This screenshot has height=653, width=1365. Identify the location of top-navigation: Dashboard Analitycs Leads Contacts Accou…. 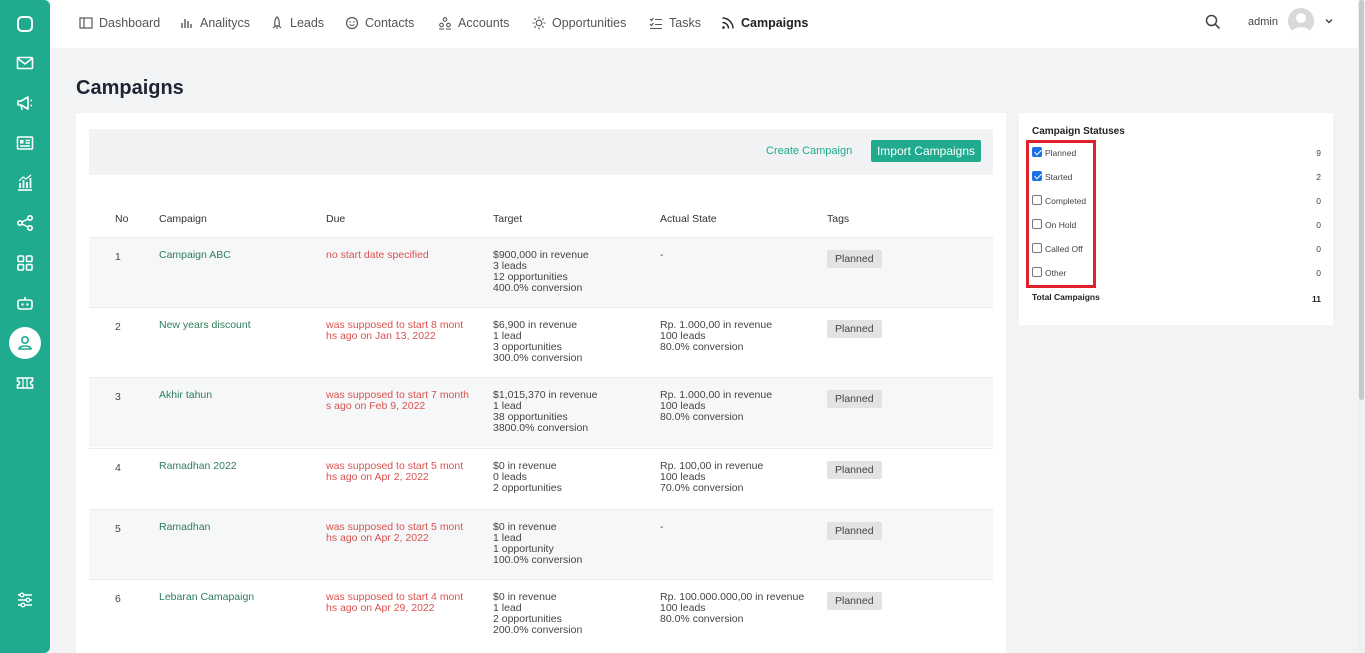
(704, 24).